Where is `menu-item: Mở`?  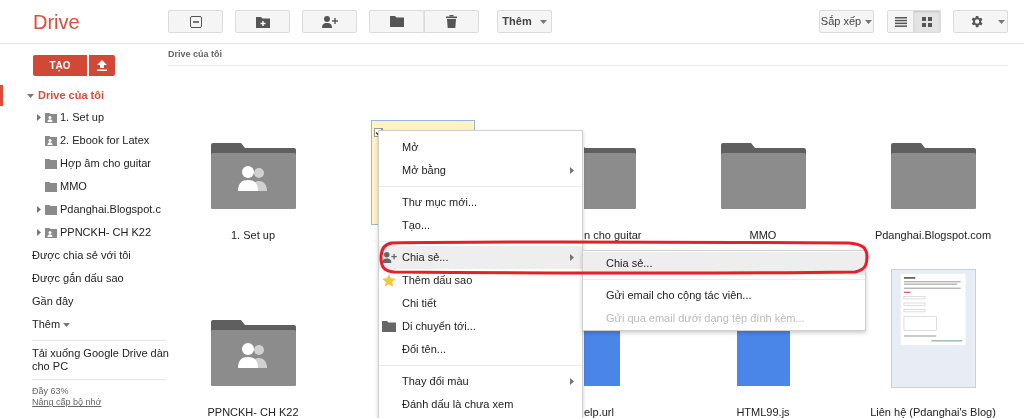
menu-item: Mở is located at coordinates (480, 147).